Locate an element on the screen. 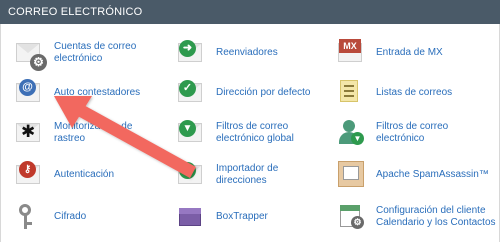 The width and height of the screenshot is (500, 242). gear-envelope-icon: ⚙ is located at coordinates (31, 54).